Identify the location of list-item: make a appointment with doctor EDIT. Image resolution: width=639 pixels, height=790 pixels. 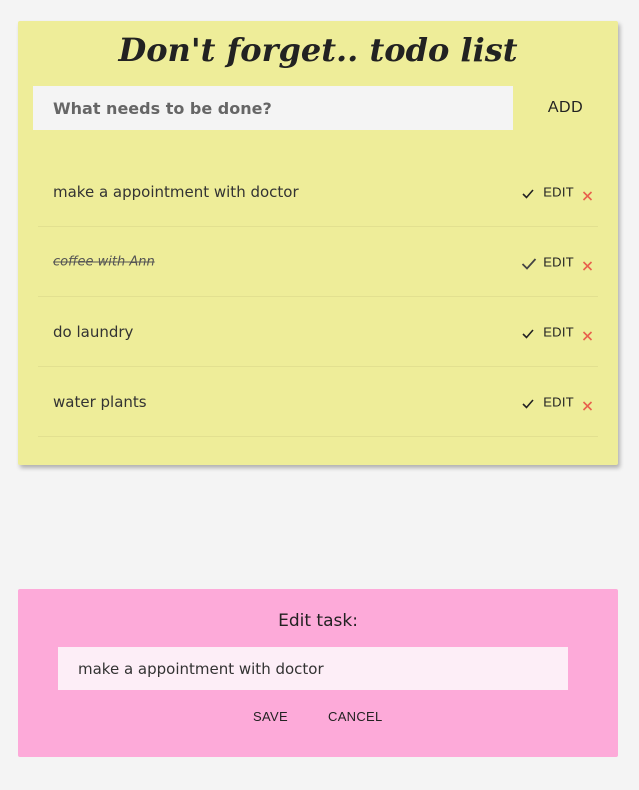
(318, 192).